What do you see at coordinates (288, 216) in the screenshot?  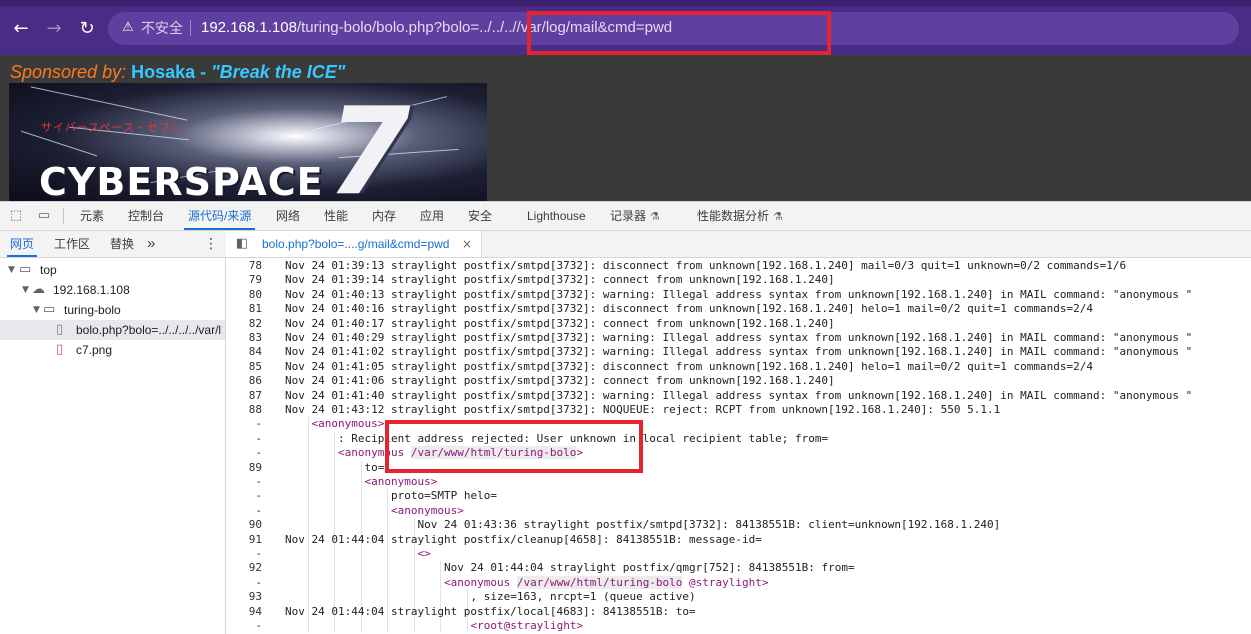 I see `tab-network: 网络` at bounding box center [288, 216].